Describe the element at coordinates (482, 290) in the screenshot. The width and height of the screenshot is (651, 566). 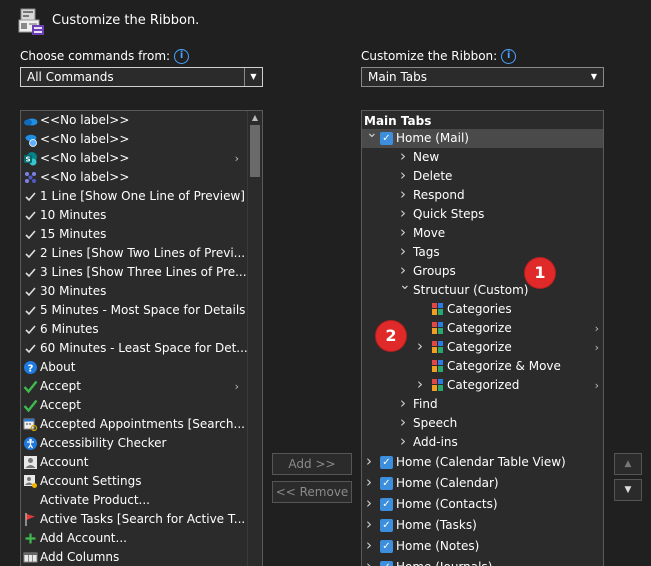
I see `tree-custom-group: ⌄ Structuur (Custom)` at that location.